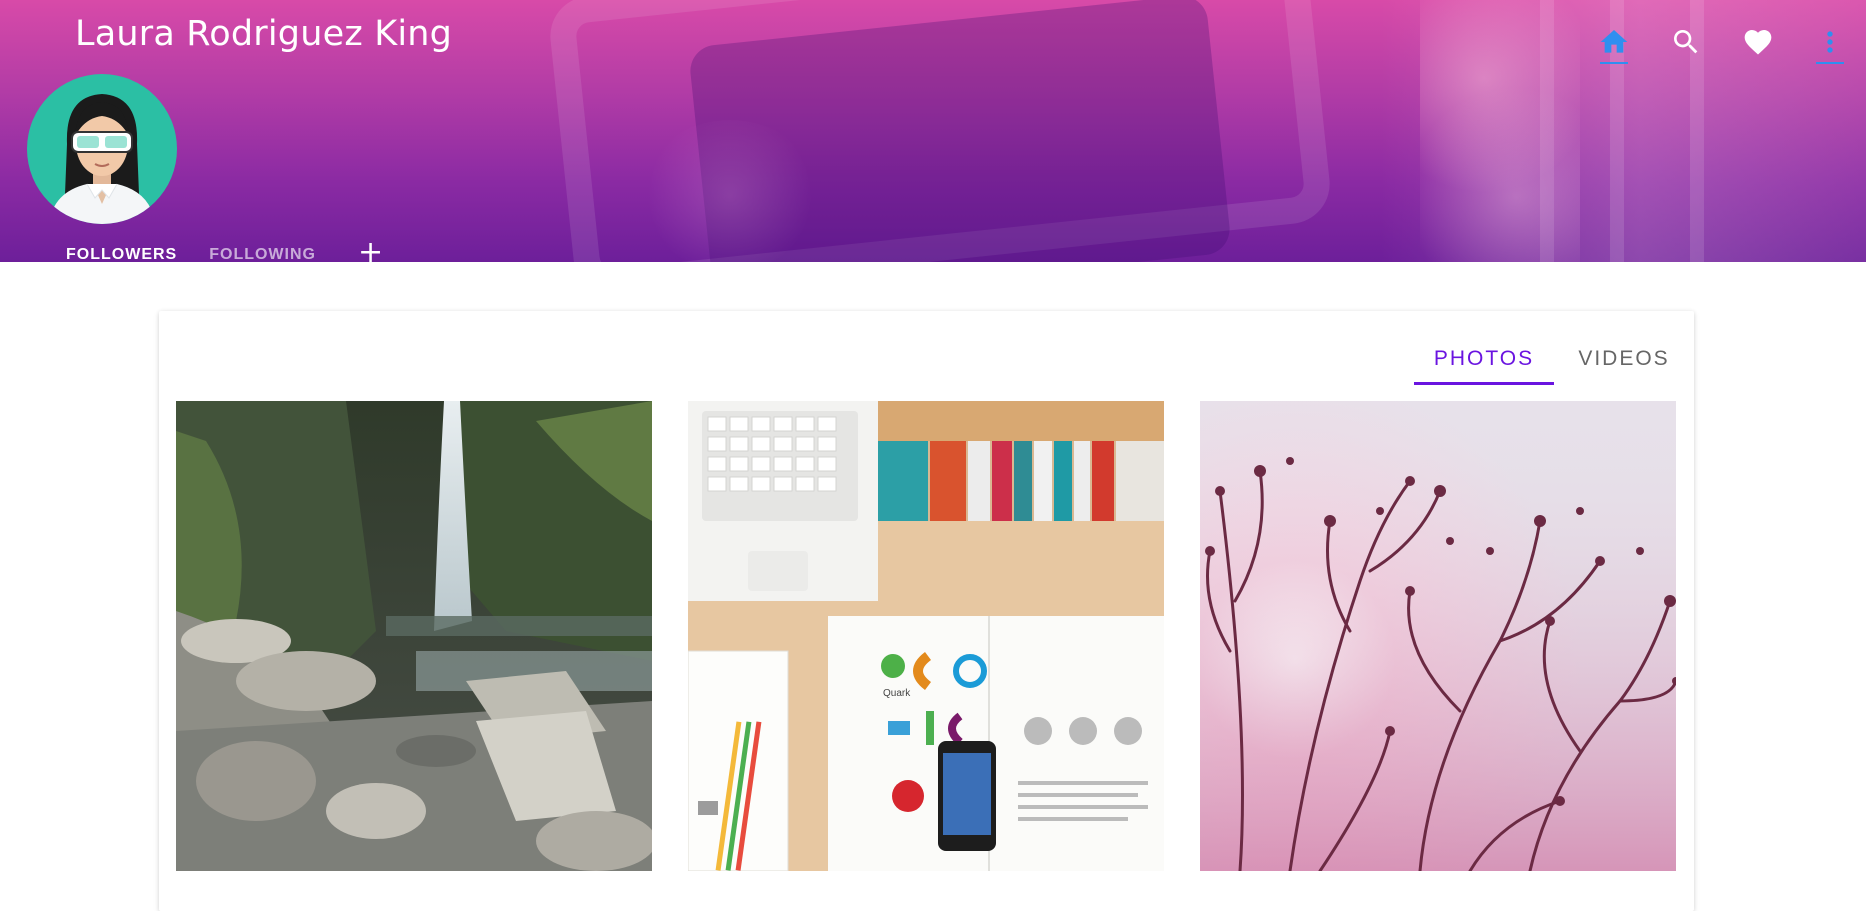 This screenshot has width=1866, height=911. I want to click on heart-icon, so click(1758, 42).